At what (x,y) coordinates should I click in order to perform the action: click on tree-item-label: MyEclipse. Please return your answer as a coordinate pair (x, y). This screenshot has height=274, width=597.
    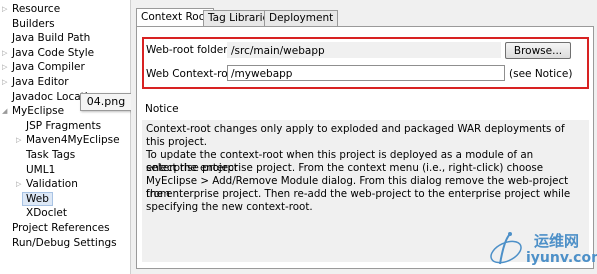
    Looking at the image, I should click on (38, 111).